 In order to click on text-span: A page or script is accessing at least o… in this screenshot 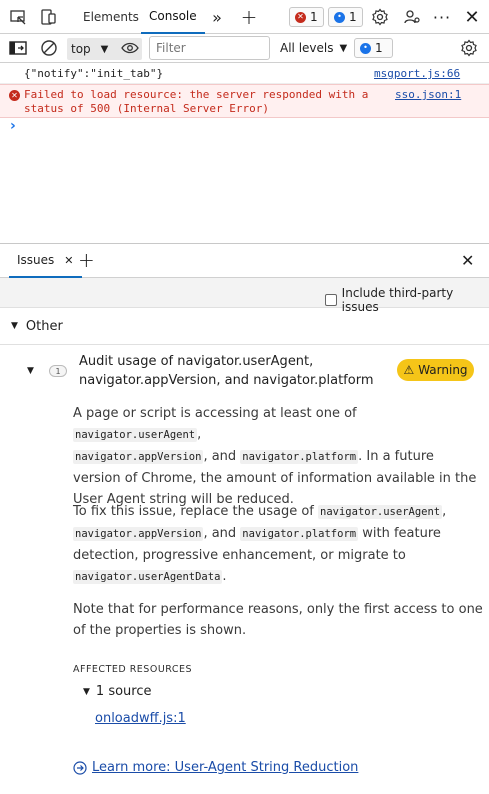, I will do `click(215, 413)`.